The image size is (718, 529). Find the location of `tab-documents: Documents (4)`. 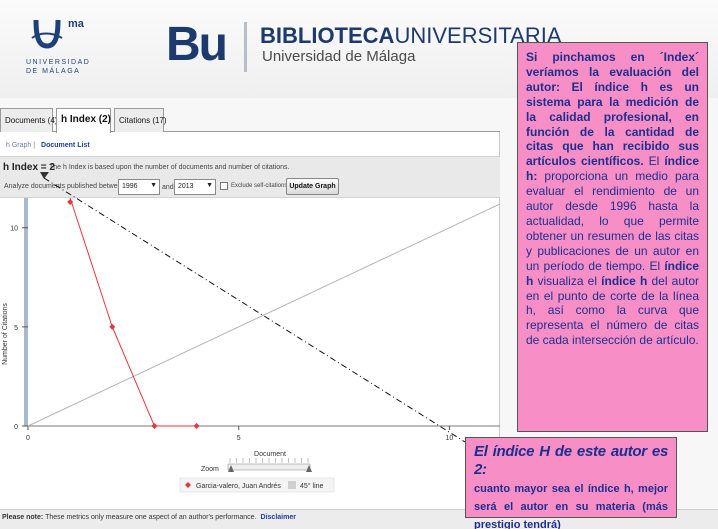

tab-documents: Documents (4) is located at coordinates (28, 120).